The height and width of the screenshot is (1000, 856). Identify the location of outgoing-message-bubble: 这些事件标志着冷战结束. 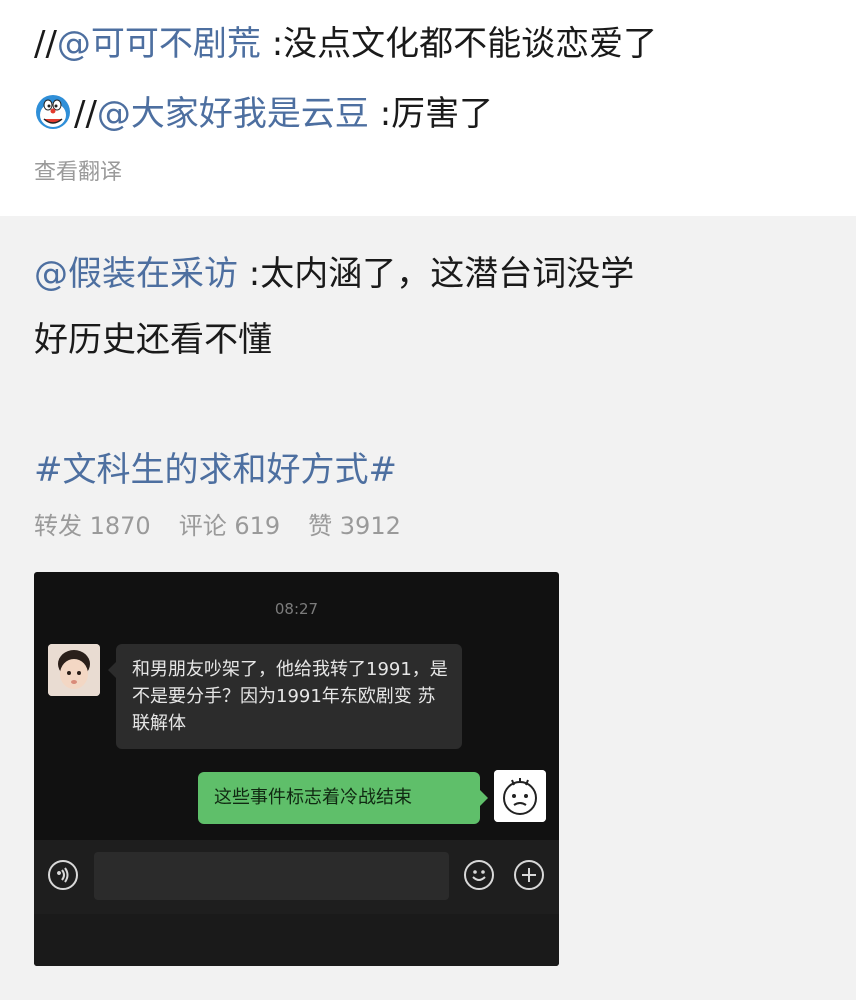
(343, 798).